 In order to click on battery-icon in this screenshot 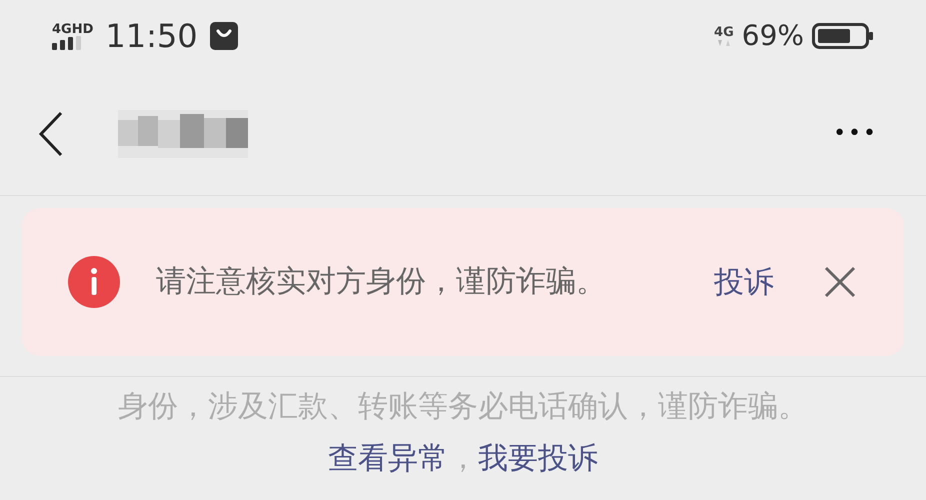, I will do `click(843, 36)`.